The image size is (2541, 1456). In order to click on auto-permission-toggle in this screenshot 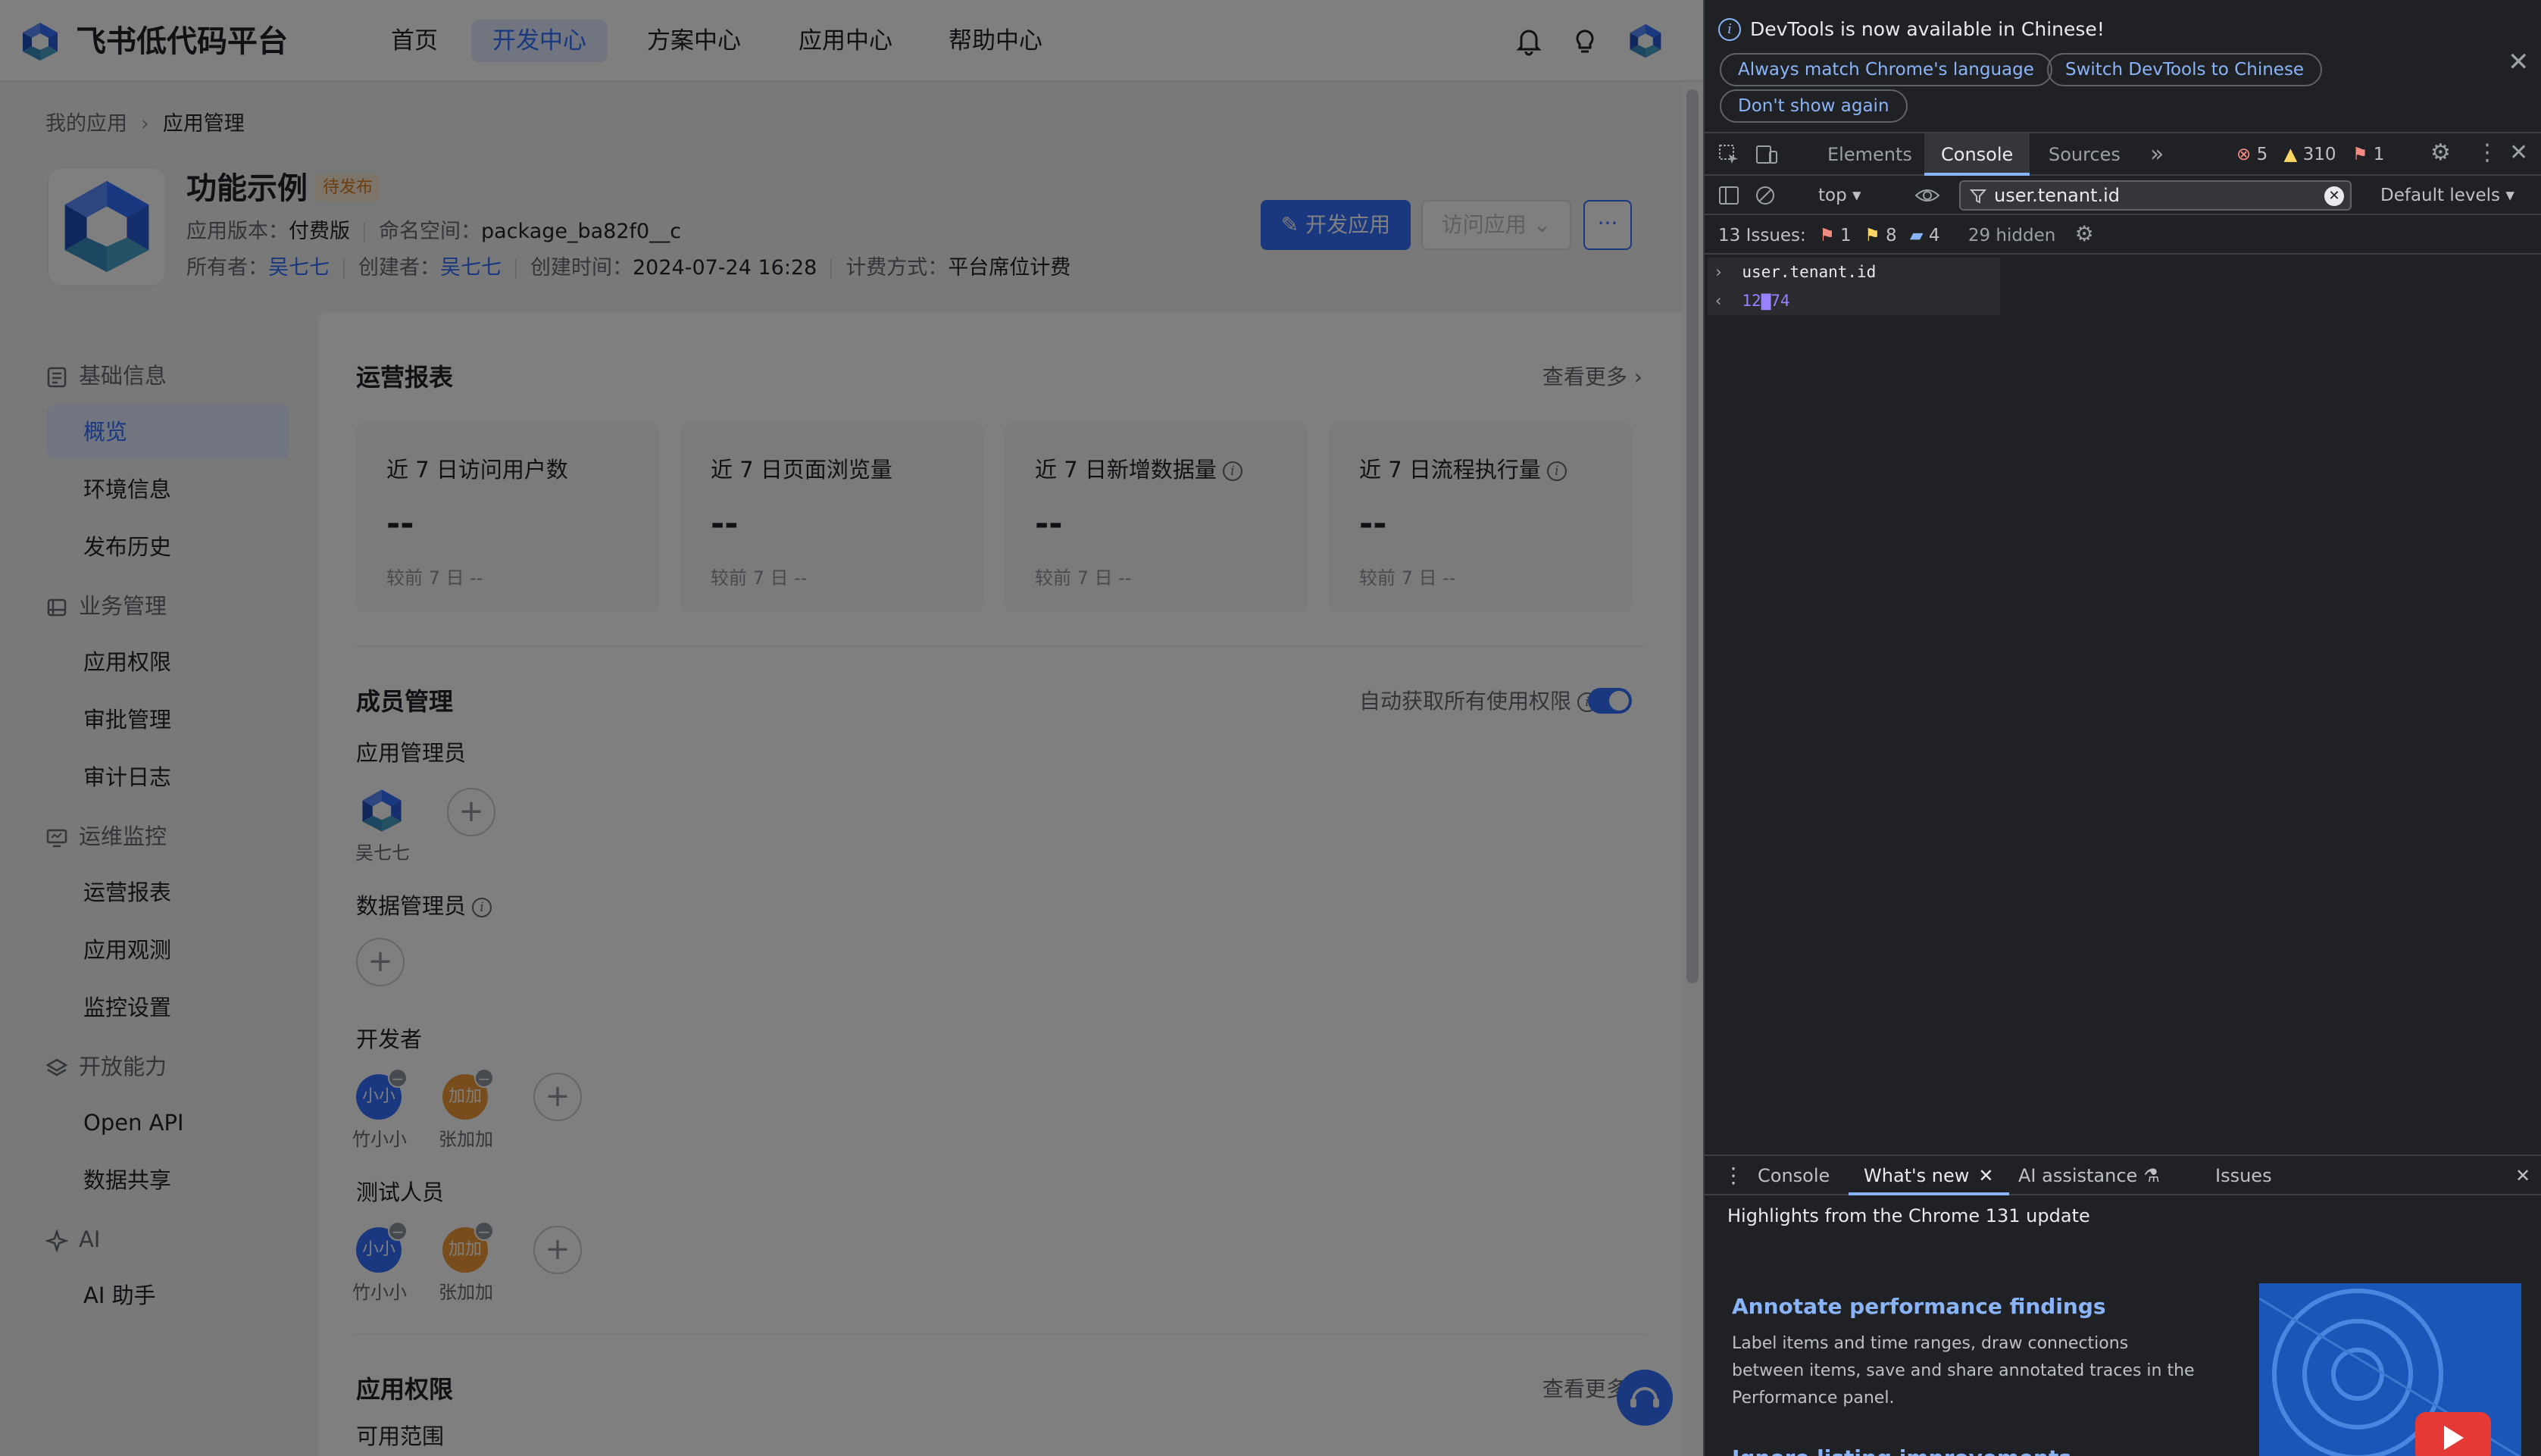, I will do `click(1610, 701)`.